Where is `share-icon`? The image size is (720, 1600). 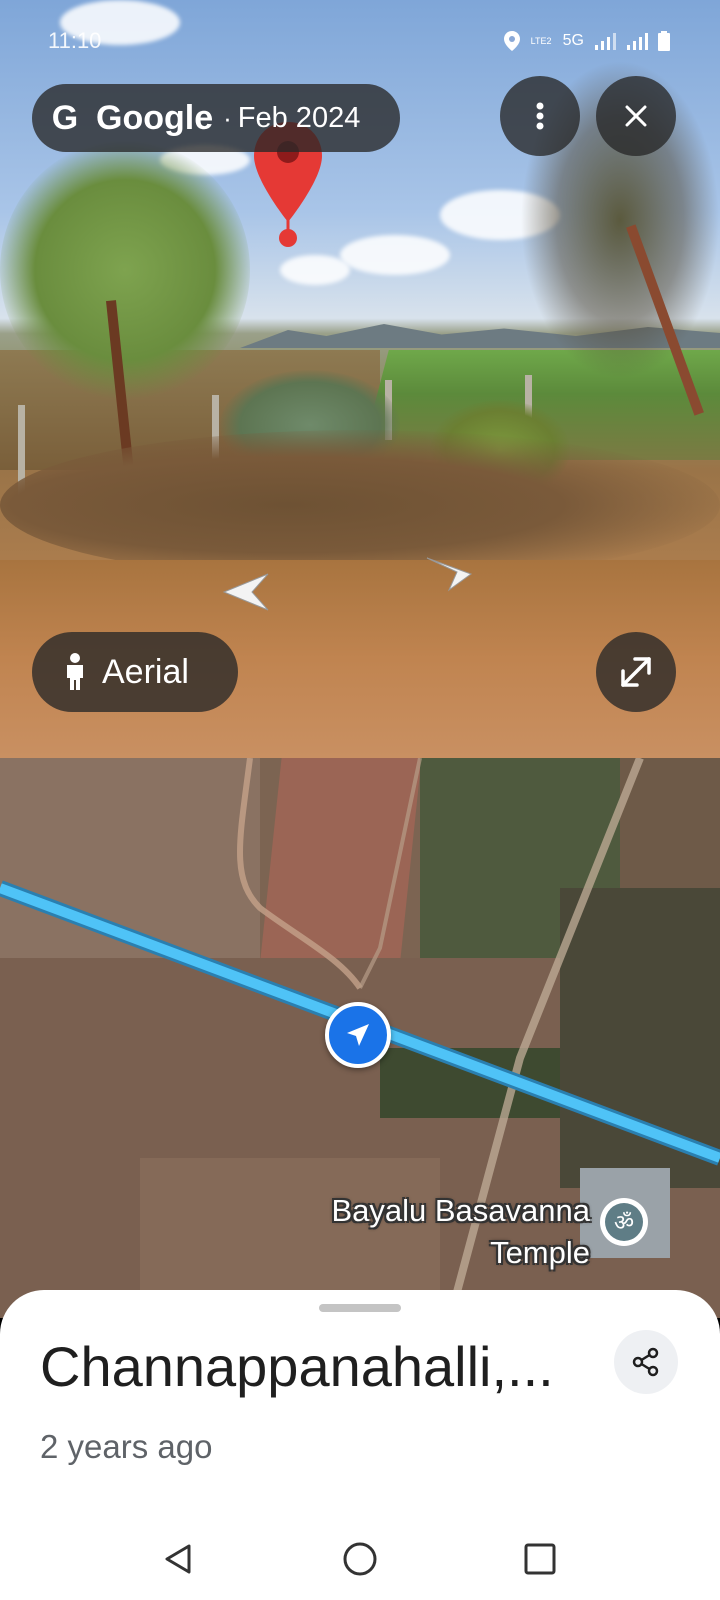
share-icon is located at coordinates (645, 1362).